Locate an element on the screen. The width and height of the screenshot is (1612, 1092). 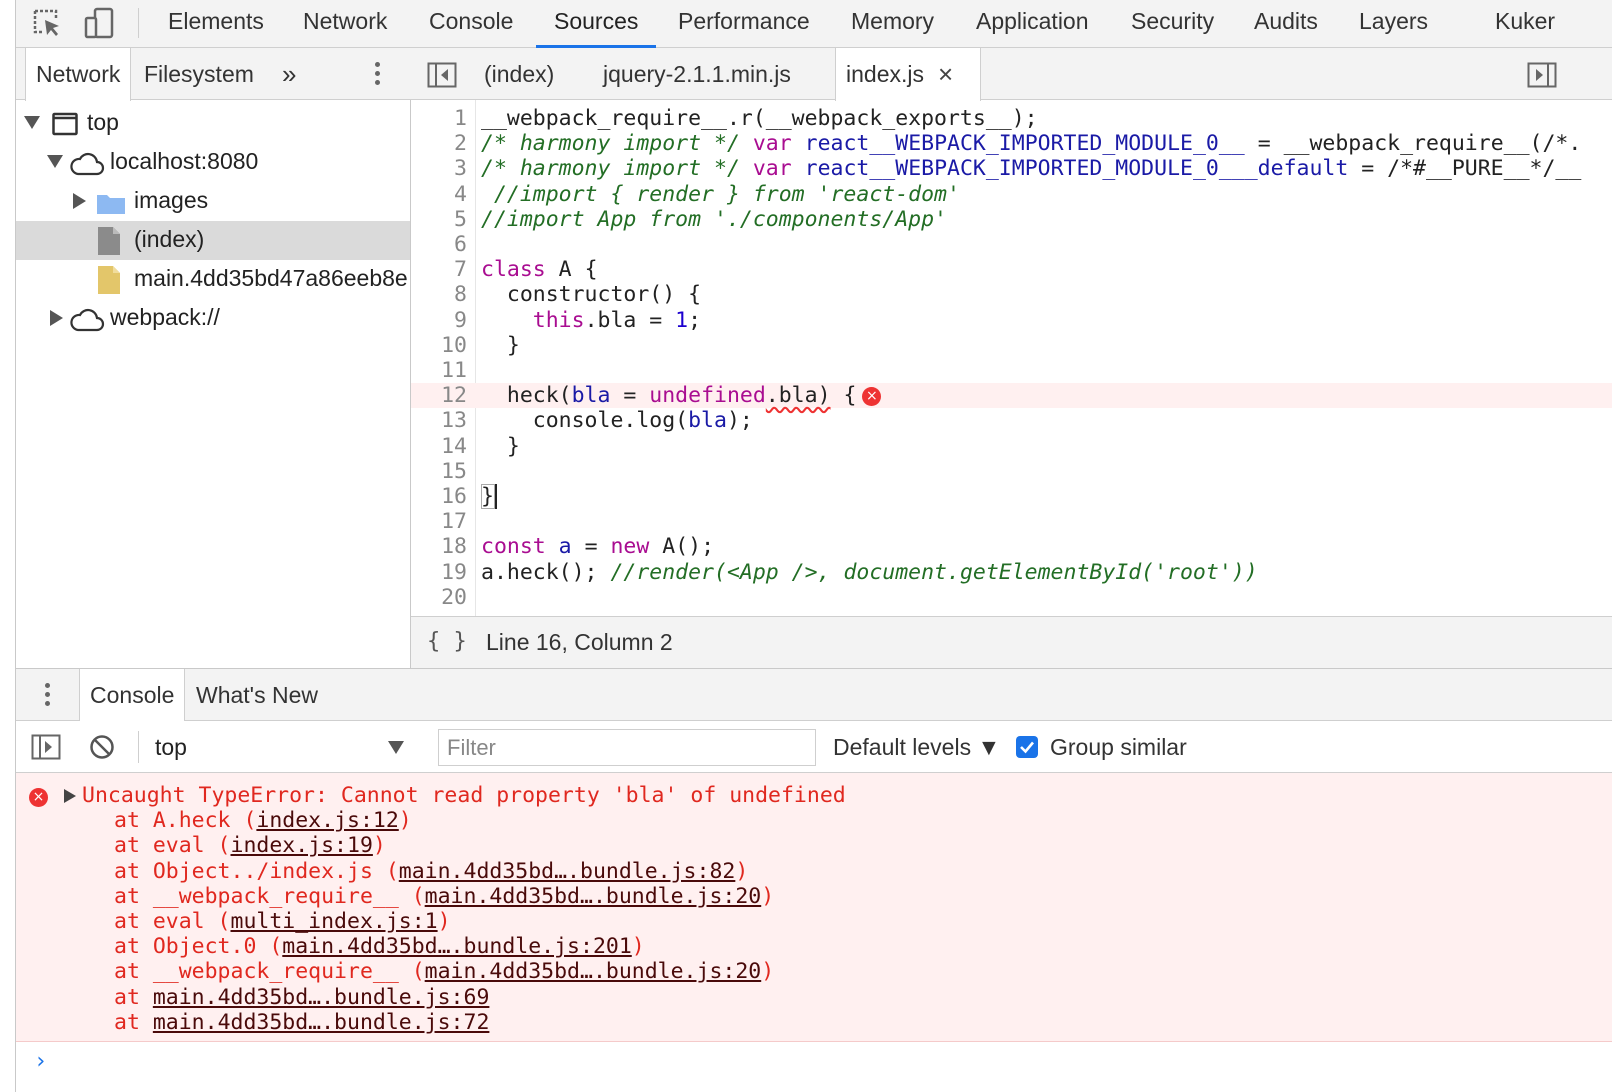
editor-tab-jquery: jquery-2.1.1.min.js is located at coordinates (697, 74).